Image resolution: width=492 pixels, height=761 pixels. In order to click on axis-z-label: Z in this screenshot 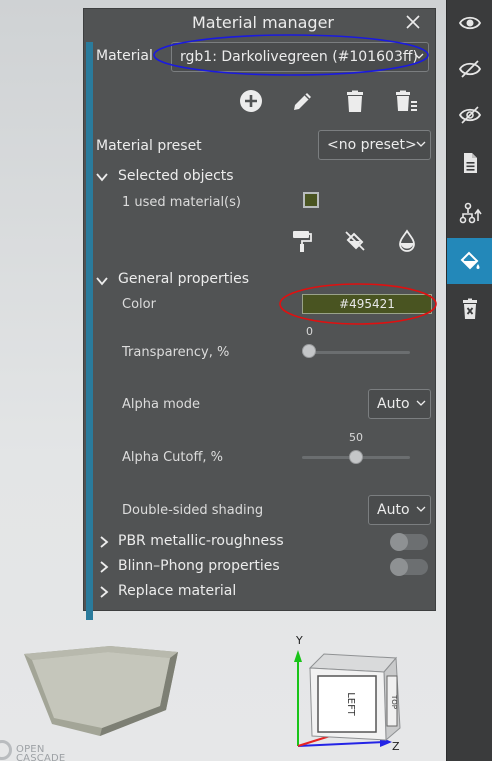, I will do `click(396, 746)`.